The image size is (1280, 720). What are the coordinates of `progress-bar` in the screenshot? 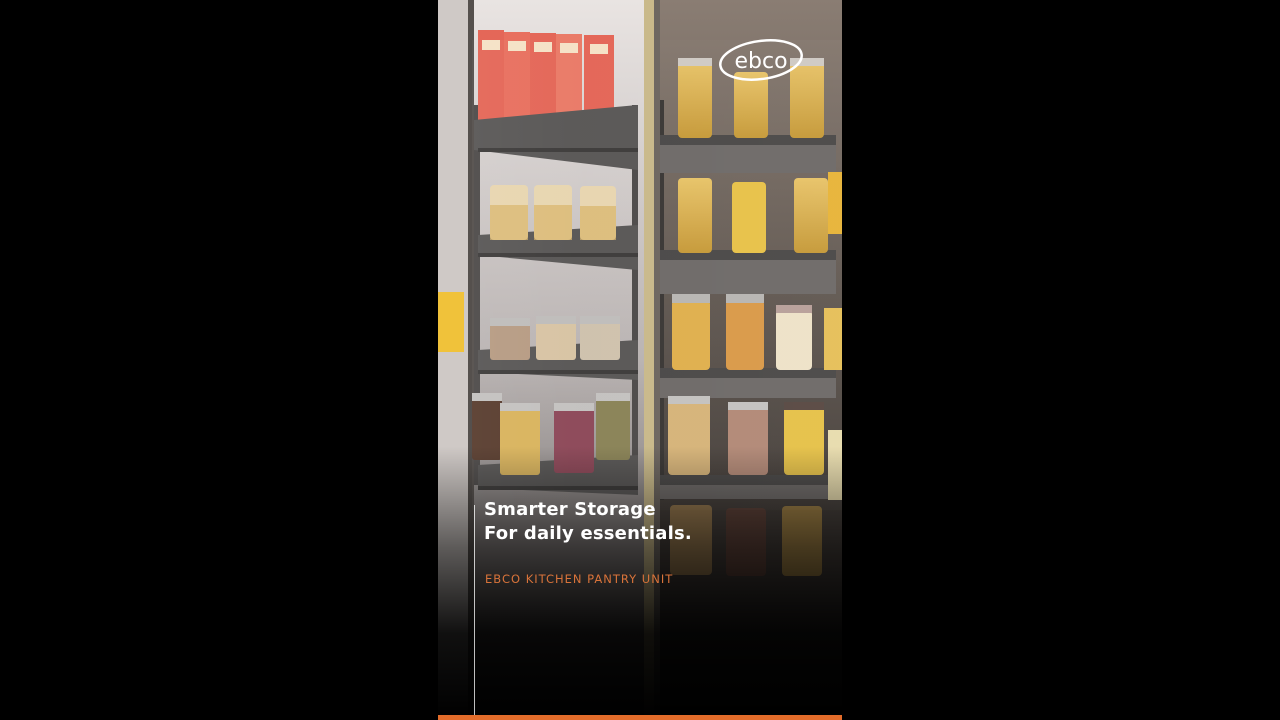 It's located at (640, 717).